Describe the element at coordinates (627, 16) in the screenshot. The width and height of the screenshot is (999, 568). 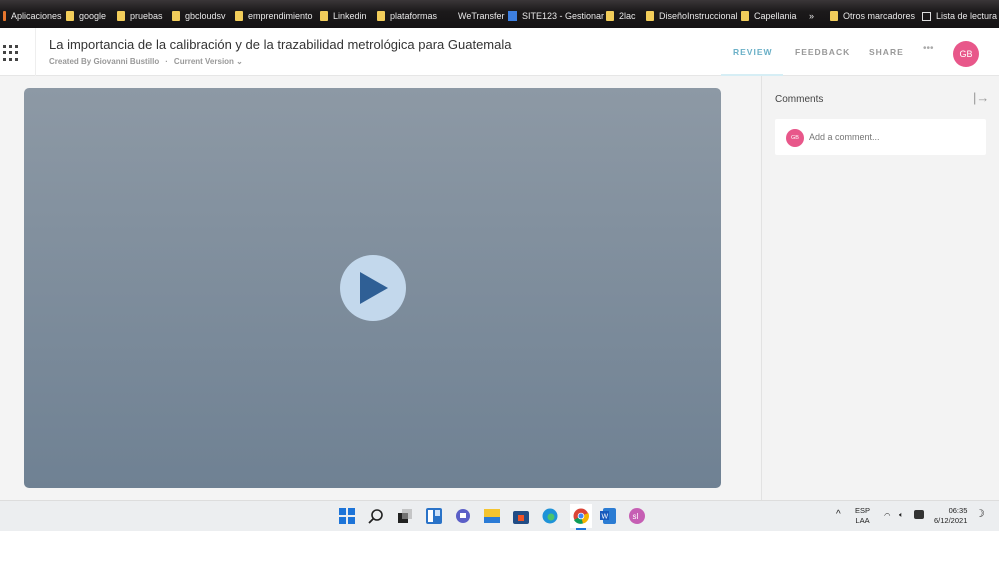
I see `bookmark-label: 2lac` at that location.